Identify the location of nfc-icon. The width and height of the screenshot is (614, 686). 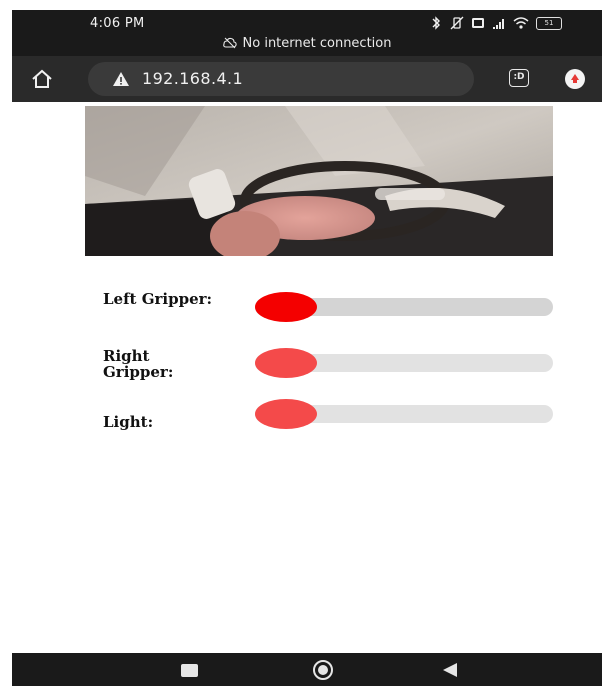
(478, 23).